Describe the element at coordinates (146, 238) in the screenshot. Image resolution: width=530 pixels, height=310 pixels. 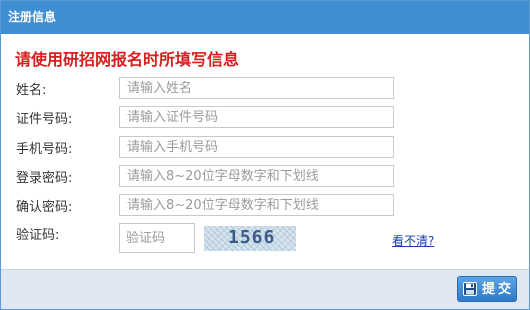
I see `captcha-input-placeholder: 验证码` at that location.